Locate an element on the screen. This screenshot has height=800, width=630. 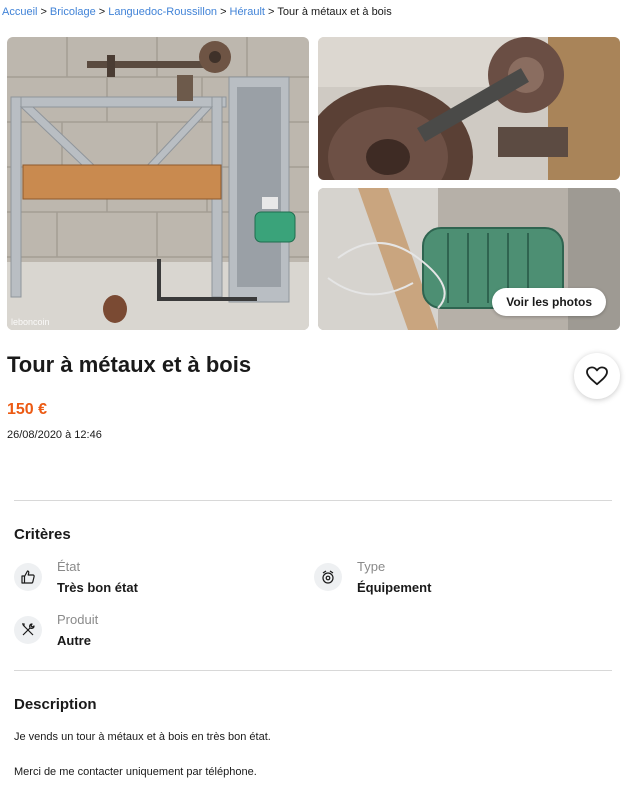
tools-icon is located at coordinates (28, 630).